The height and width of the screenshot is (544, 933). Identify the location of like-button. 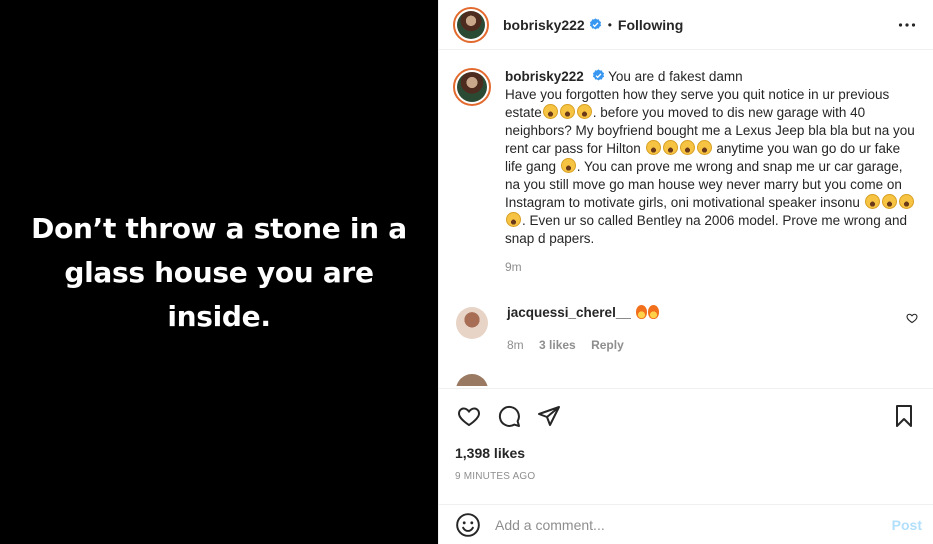
(469, 416).